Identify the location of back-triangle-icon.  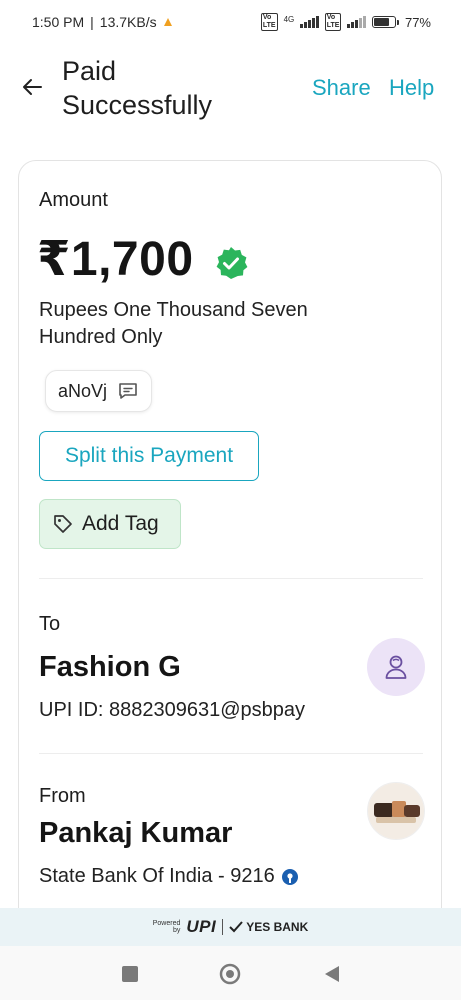
(332, 974).